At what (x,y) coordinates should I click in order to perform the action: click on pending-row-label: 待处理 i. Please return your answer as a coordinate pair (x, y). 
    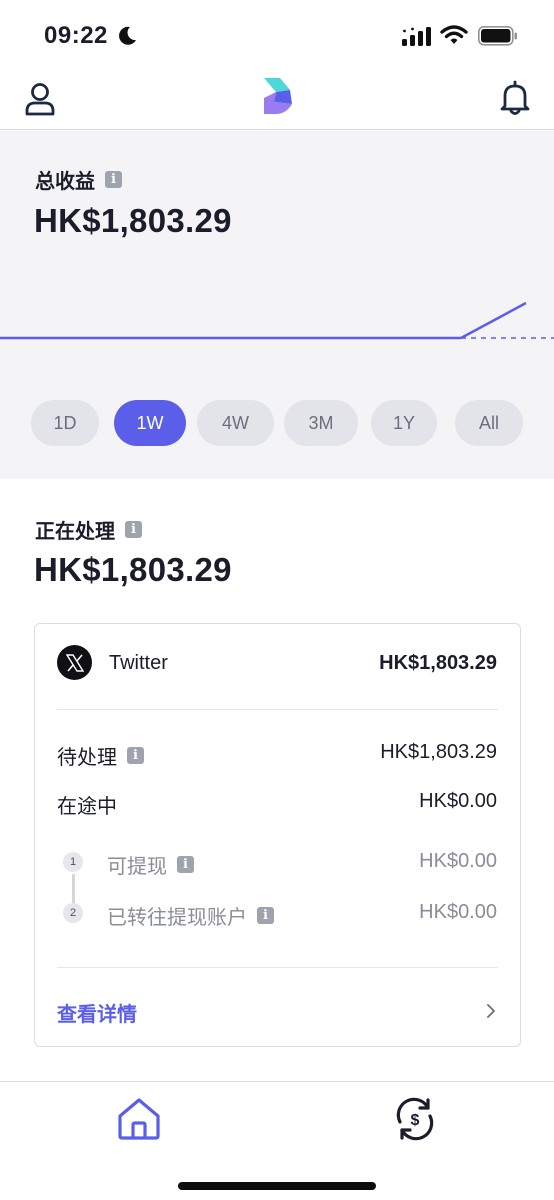
    Looking at the image, I should click on (100, 755).